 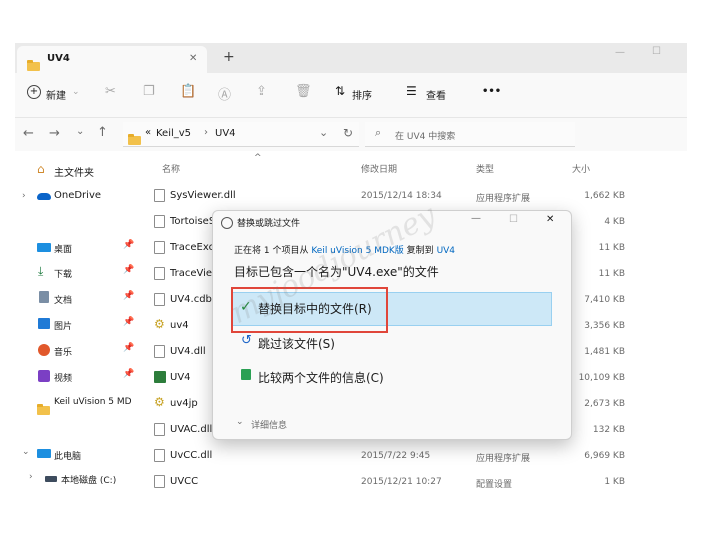 What do you see at coordinates (180, 377) in the screenshot?
I see `file-name: UV4` at bounding box center [180, 377].